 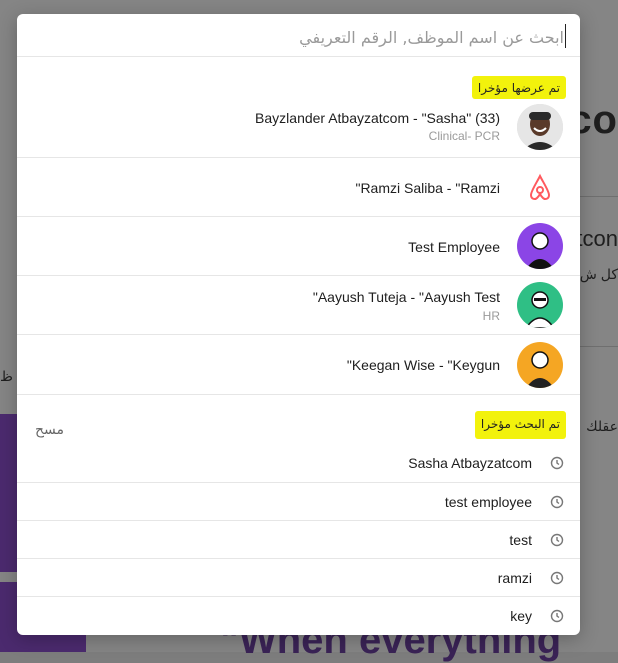 What do you see at coordinates (520, 540) in the screenshot?
I see `recent-search-text: test` at bounding box center [520, 540].